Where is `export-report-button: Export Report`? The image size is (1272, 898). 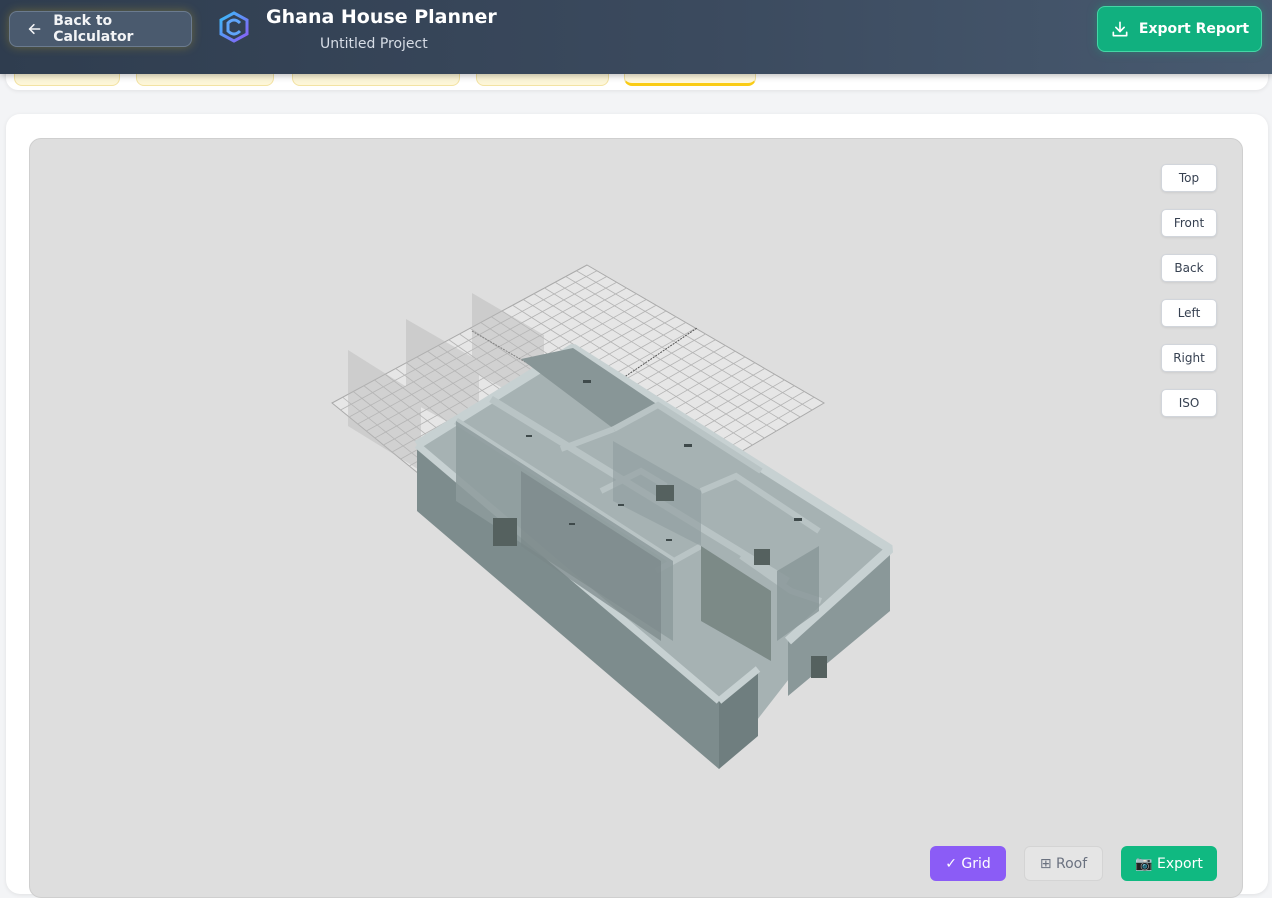 export-report-button: Export Report is located at coordinates (1179, 29).